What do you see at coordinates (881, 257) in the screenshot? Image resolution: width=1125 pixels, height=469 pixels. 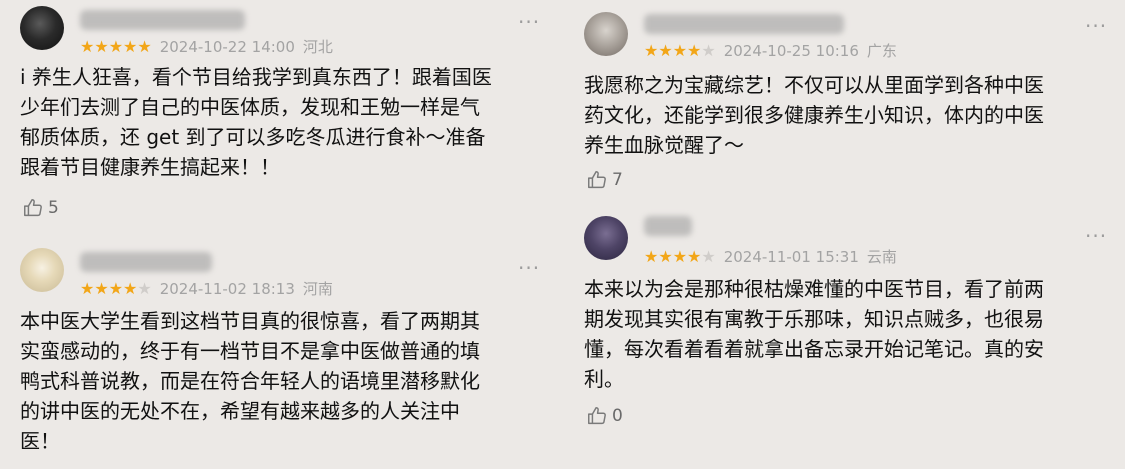 I see `review-region: 云南` at bounding box center [881, 257].